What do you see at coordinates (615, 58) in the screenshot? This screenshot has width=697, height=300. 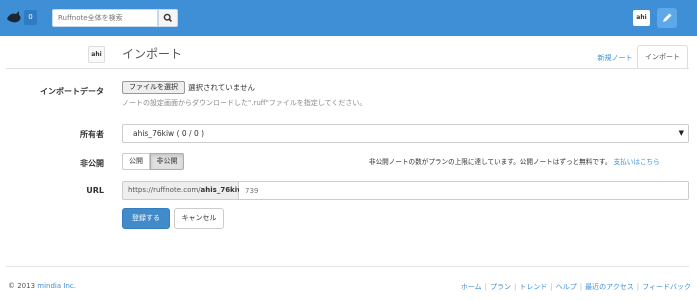 I see `tab-new-note: 新規ノート` at bounding box center [615, 58].